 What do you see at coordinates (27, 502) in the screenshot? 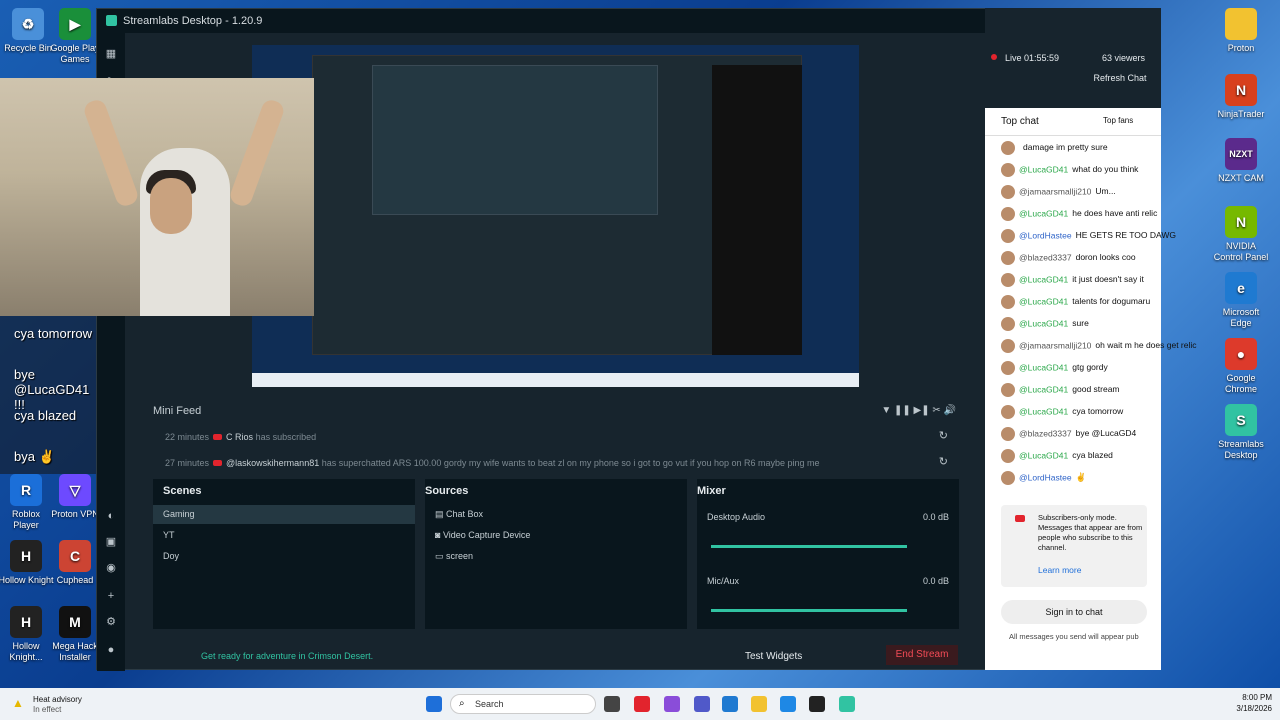
I see `desktop-icon-roblox: R Roblox Player` at bounding box center [27, 502].